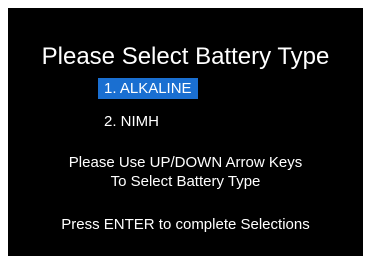 This screenshot has height=264, width=372. What do you see at coordinates (148, 105) in the screenshot?
I see `battery-options-list: 1. ALKALINE 2. NIMH` at bounding box center [148, 105].